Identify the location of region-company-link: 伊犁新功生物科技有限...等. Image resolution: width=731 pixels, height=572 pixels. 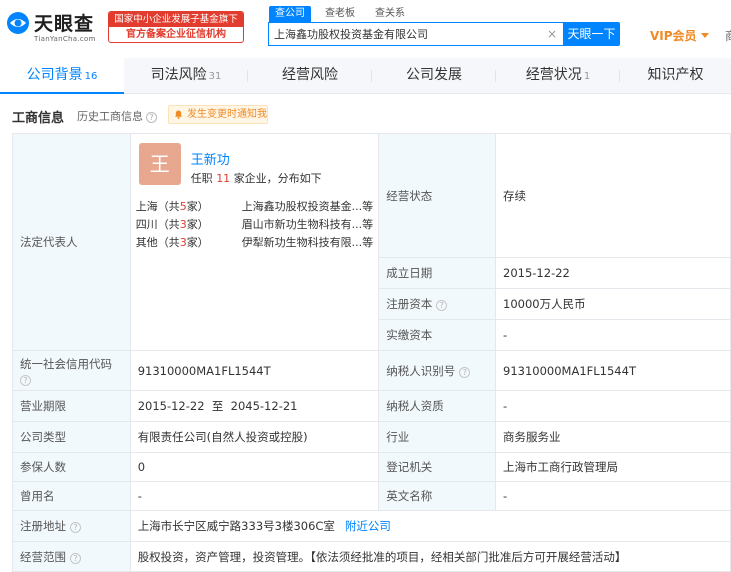
(310, 243).